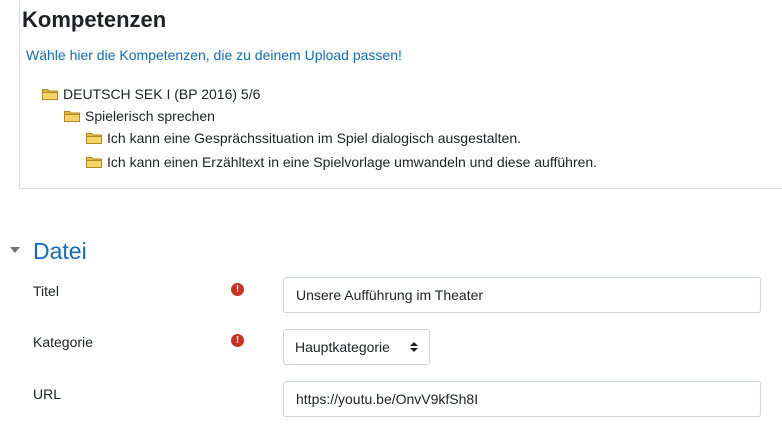 This screenshot has width=782, height=430. What do you see at coordinates (46, 291) in the screenshot?
I see `titel-label: Titel` at bounding box center [46, 291].